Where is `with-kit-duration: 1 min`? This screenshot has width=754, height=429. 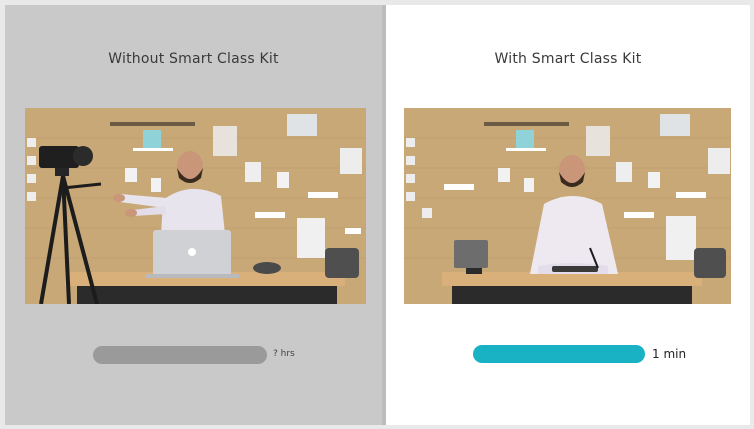 with-kit-duration: 1 min is located at coordinates (669, 354).